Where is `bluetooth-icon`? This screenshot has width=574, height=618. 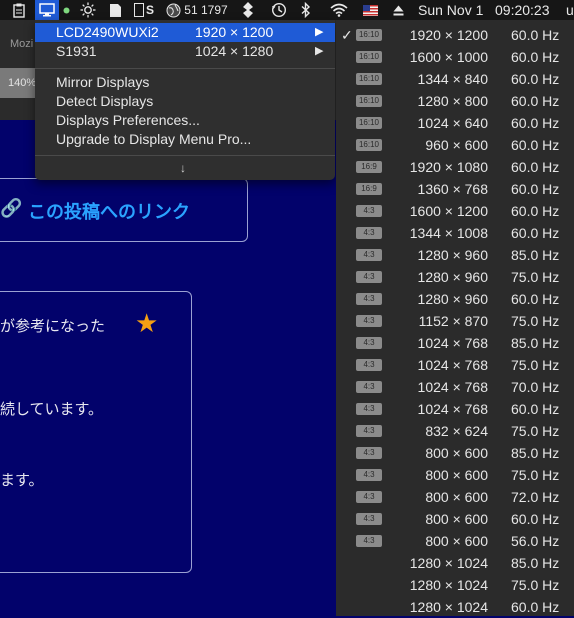 bluetooth-icon is located at coordinates (306, 10).